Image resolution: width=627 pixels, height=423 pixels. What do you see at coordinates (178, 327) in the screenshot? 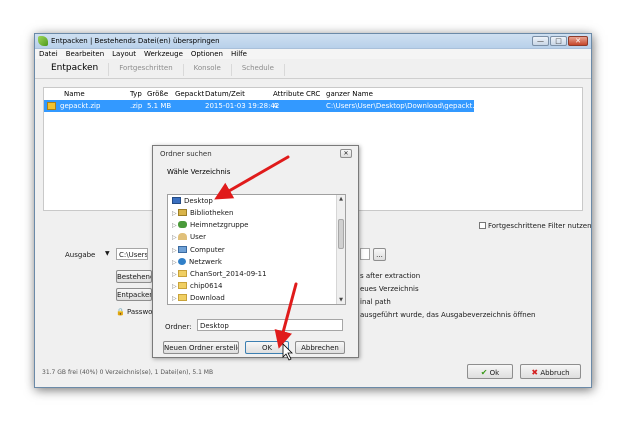
I see `folder-label: Ordner:` at bounding box center [178, 327].